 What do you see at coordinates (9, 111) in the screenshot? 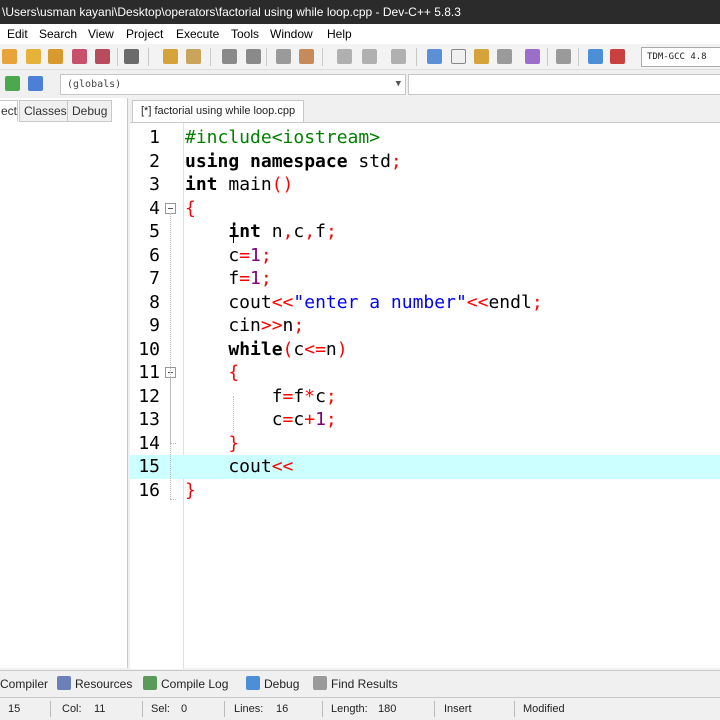
I see `tab-project: ect` at bounding box center [9, 111].